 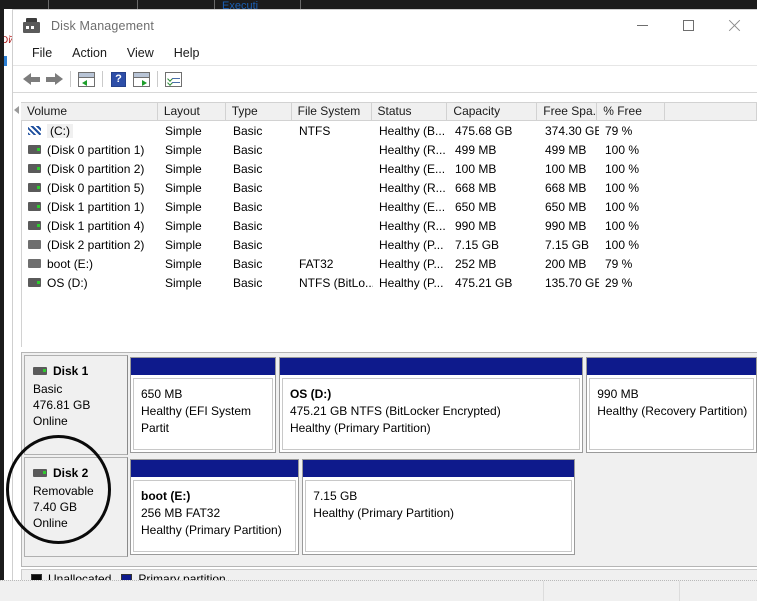 I want to click on cell-free-space: 135.70 GB, so click(x=569, y=283).